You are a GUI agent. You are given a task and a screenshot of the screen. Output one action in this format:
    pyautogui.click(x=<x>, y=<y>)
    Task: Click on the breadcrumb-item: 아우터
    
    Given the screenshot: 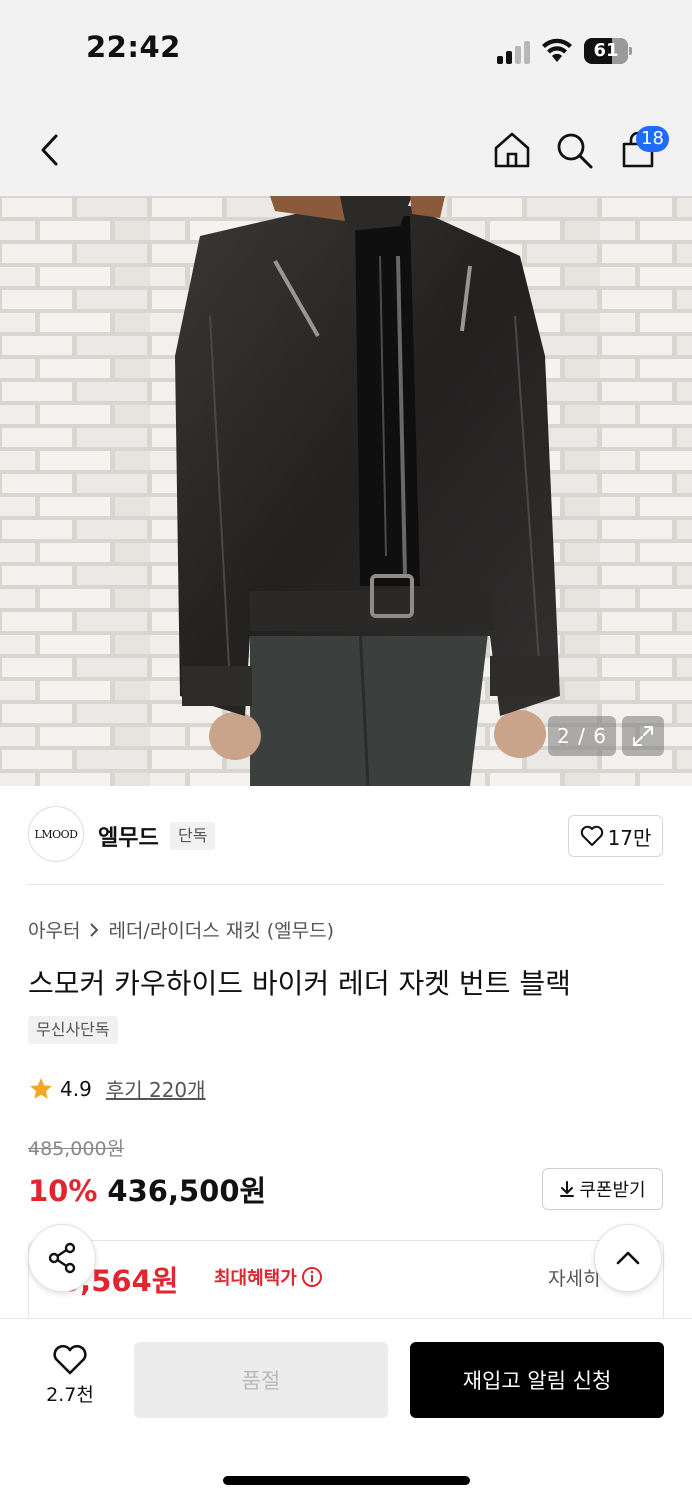 What is the action you would take?
    pyautogui.click(x=54, y=929)
    